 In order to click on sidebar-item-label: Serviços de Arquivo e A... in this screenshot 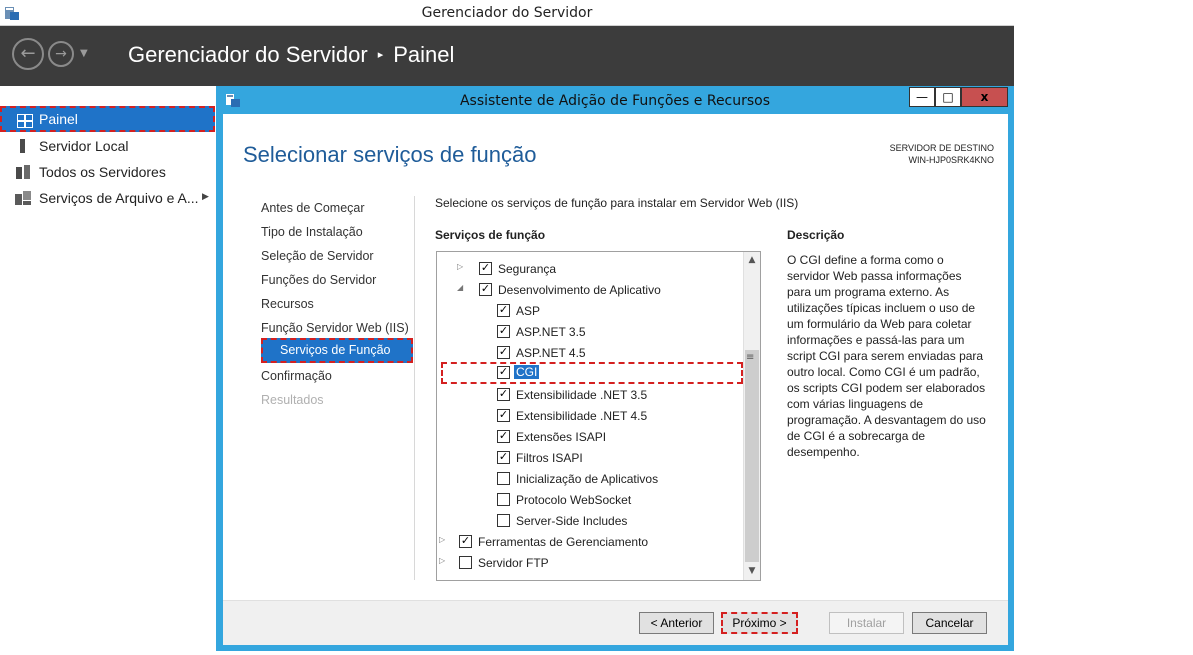, I will do `click(119, 198)`.